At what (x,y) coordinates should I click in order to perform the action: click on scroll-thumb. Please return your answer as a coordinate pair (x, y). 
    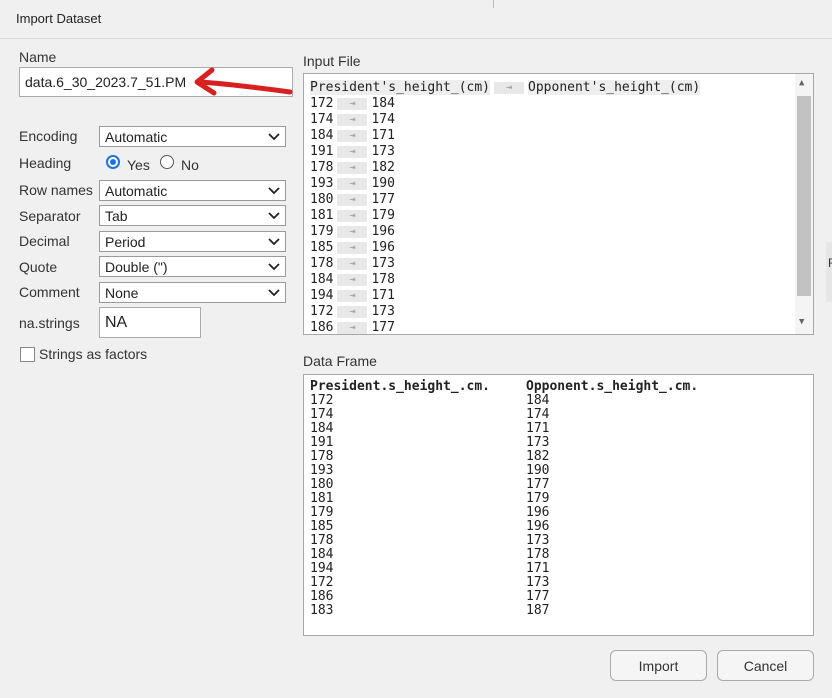
    Looking at the image, I should click on (804, 196).